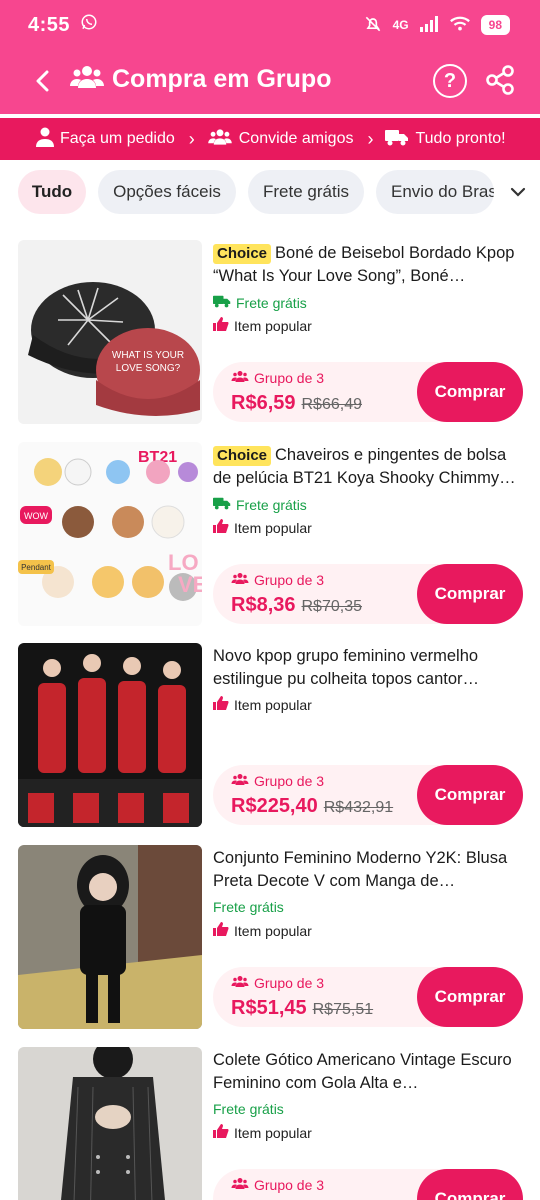 The width and height of the screenshot is (540, 1200). What do you see at coordinates (222, 79) in the screenshot?
I see `page-title: Compra em Grupo` at bounding box center [222, 79].